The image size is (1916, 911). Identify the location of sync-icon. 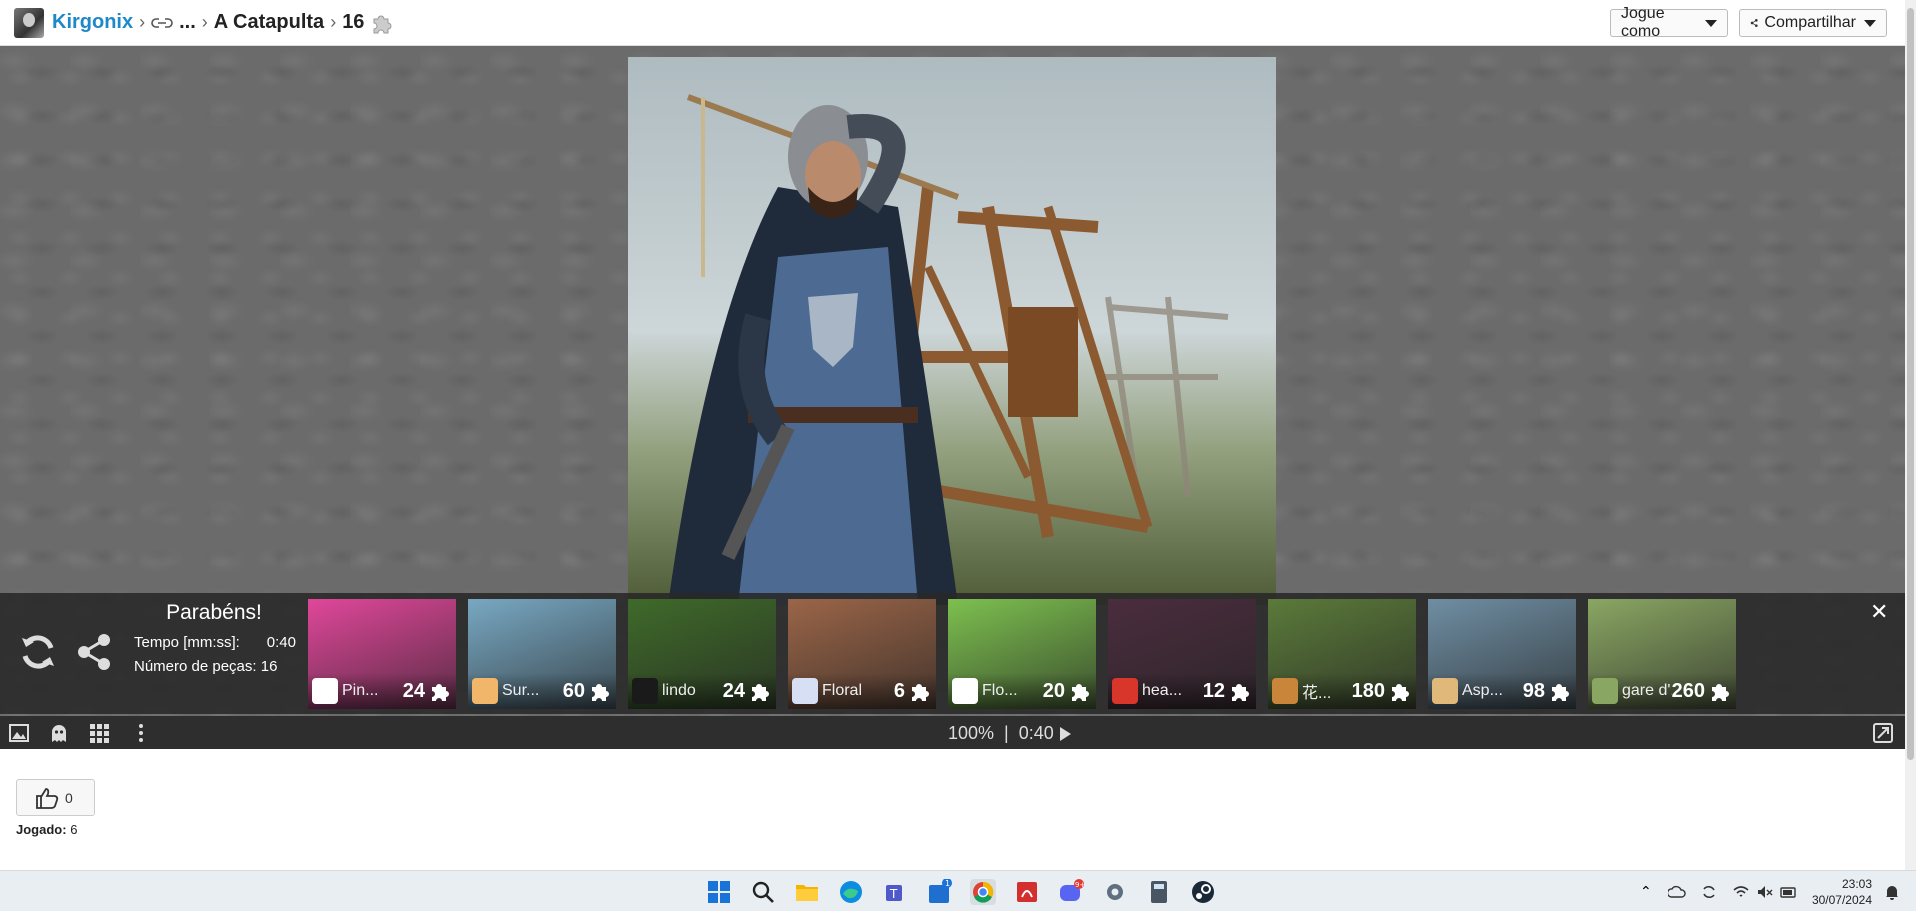
(1709, 892).